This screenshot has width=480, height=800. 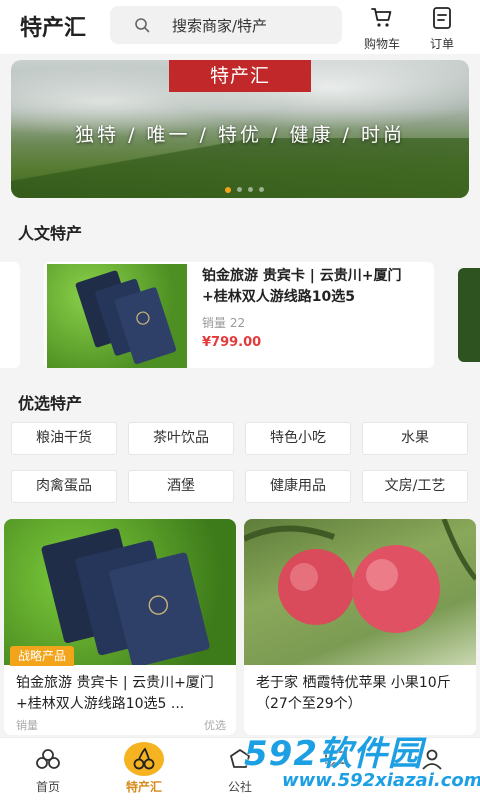 What do you see at coordinates (50, 233) in the screenshot?
I see `section-title-culture: 人文特产` at bounding box center [50, 233].